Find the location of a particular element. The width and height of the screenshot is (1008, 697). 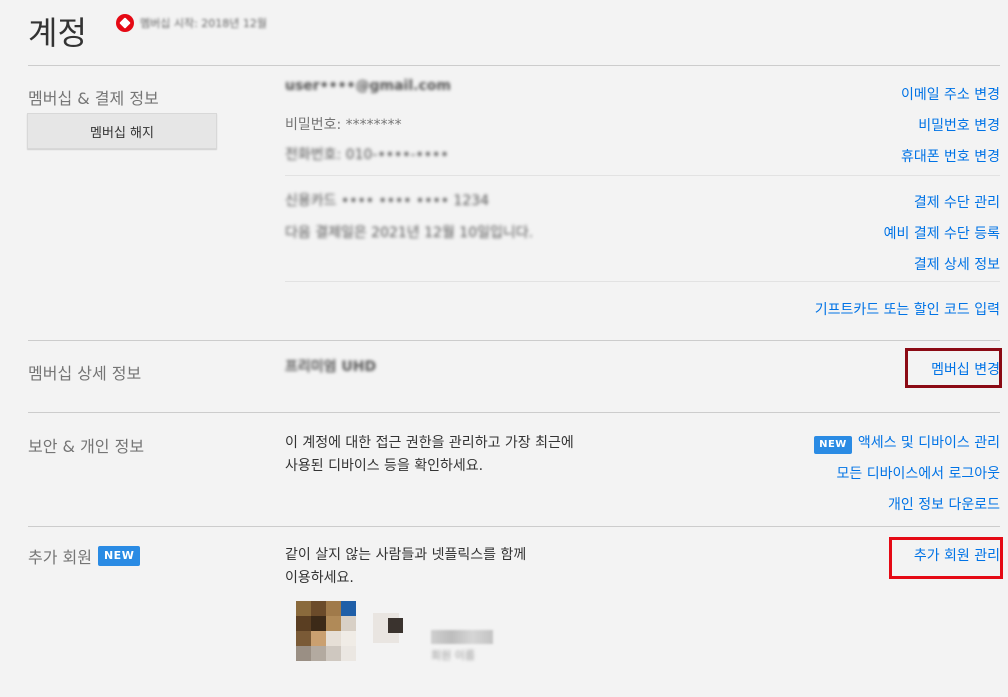

extra-member-label: 추가 회원 is located at coordinates (60, 557).